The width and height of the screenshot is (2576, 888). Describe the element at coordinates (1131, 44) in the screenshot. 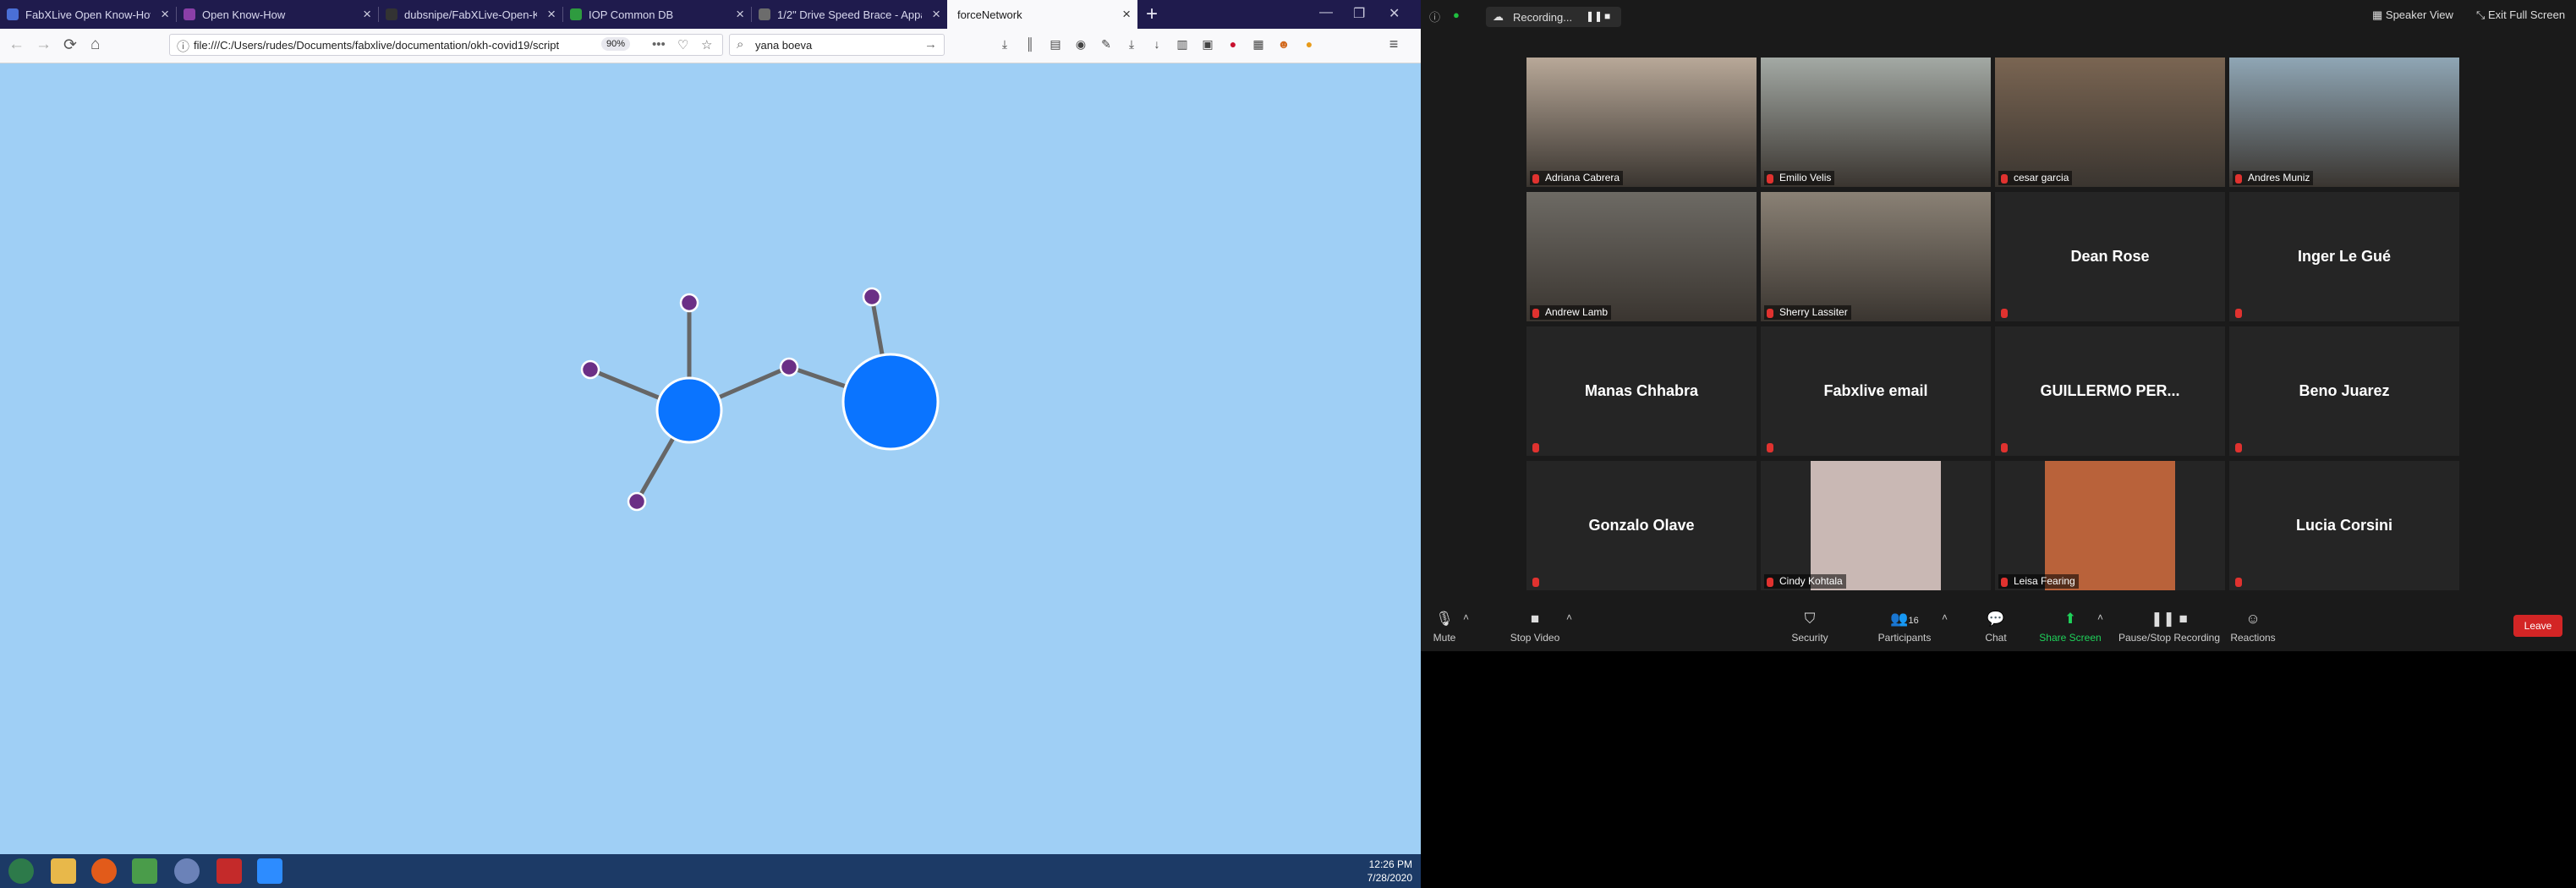

I see `save-icon: ⤓` at that location.